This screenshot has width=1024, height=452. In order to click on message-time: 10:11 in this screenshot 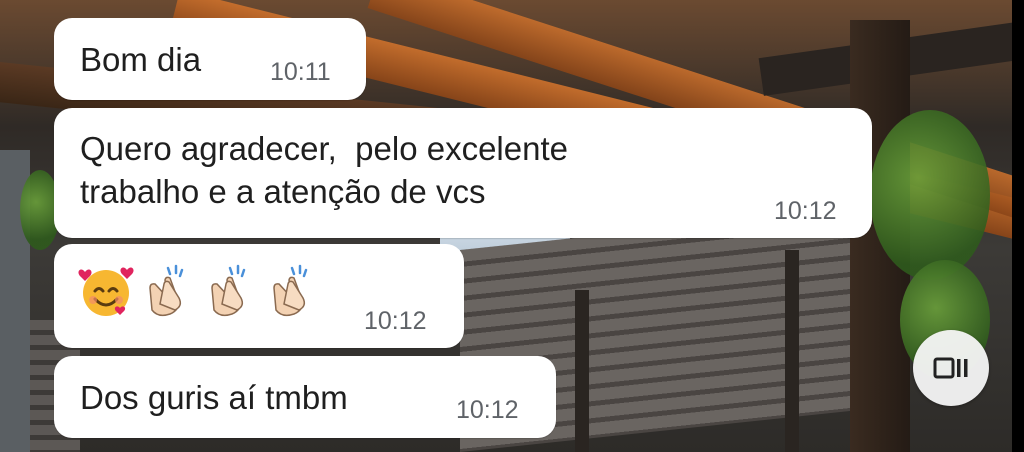, I will do `click(300, 72)`.